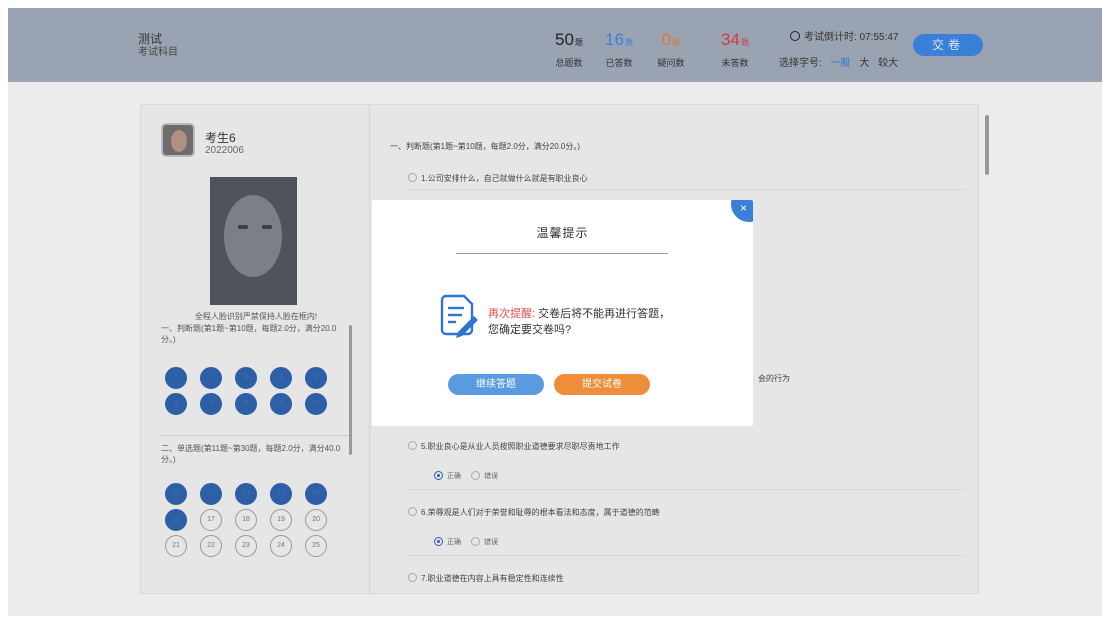  Describe the element at coordinates (316, 520) in the screenshot. I see `question-bubble-20: 20` at that location.